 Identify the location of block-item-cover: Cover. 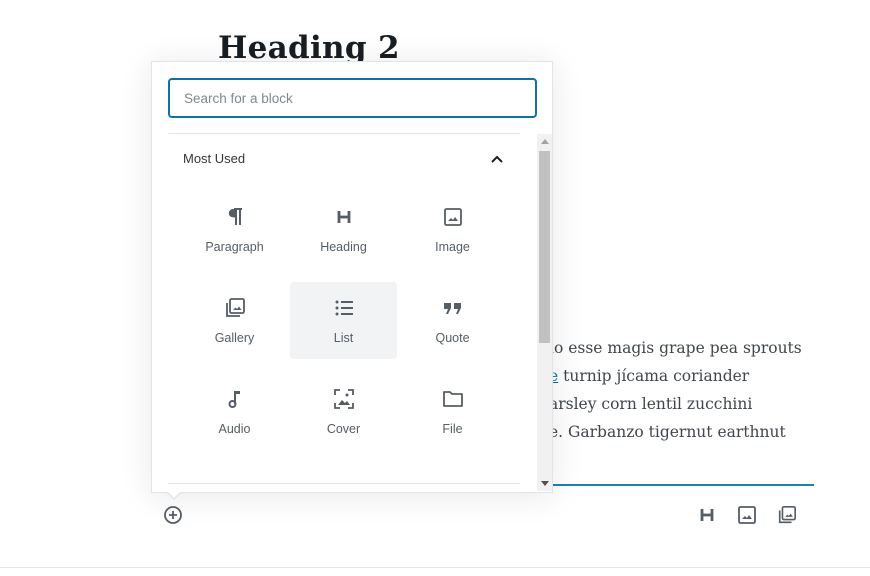
(343, 411).